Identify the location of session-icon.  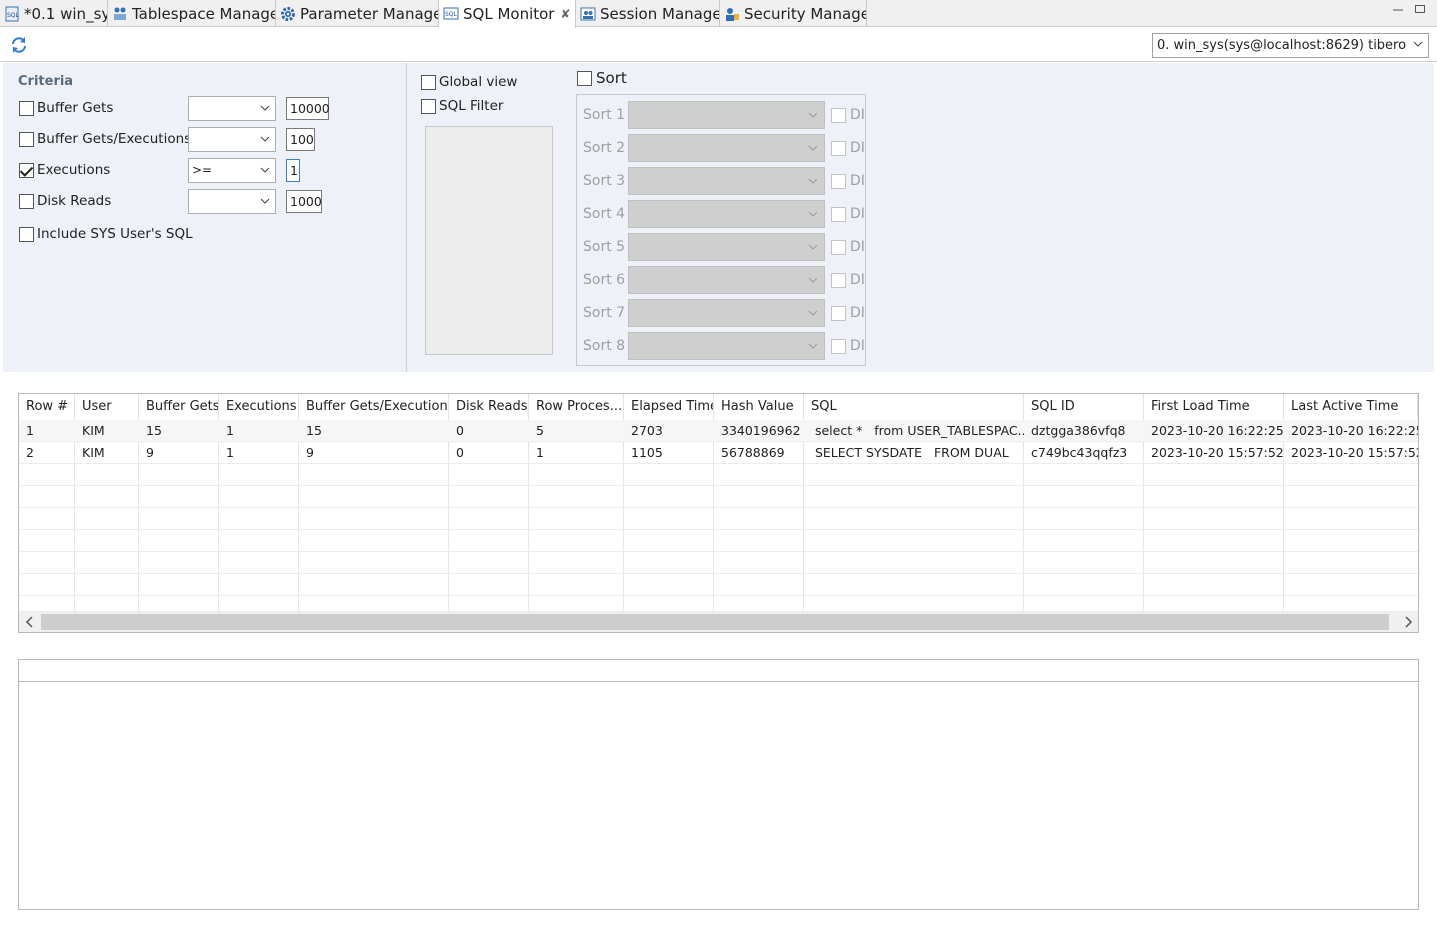
(588, 14).